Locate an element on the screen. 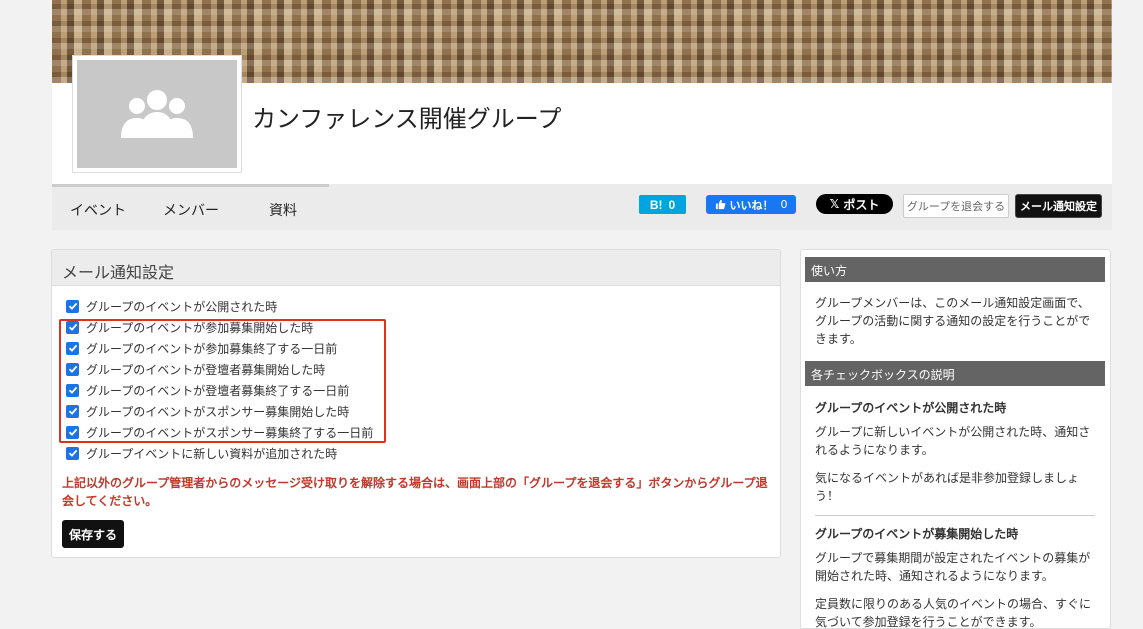  group-users-icon is located at coordinates (157, 114).